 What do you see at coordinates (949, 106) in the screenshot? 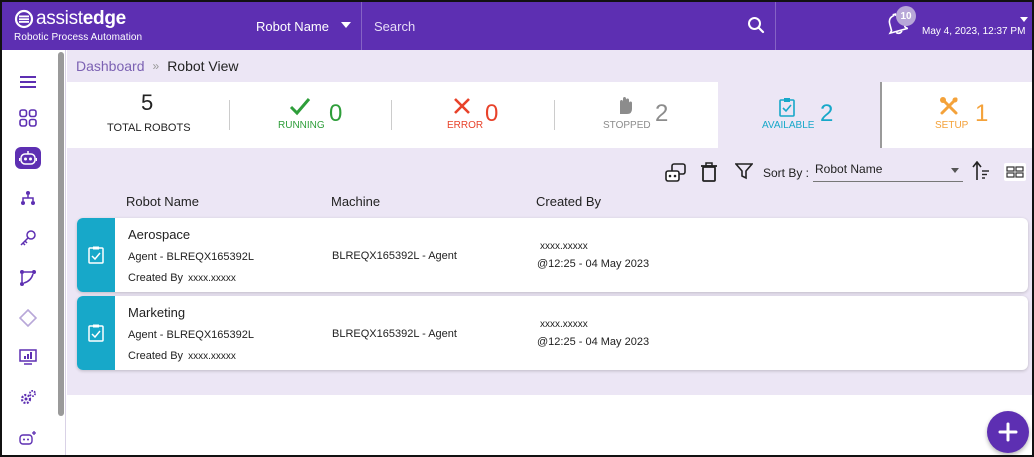
I see `wrench-tools-icon` at bounding box center [949, 106].